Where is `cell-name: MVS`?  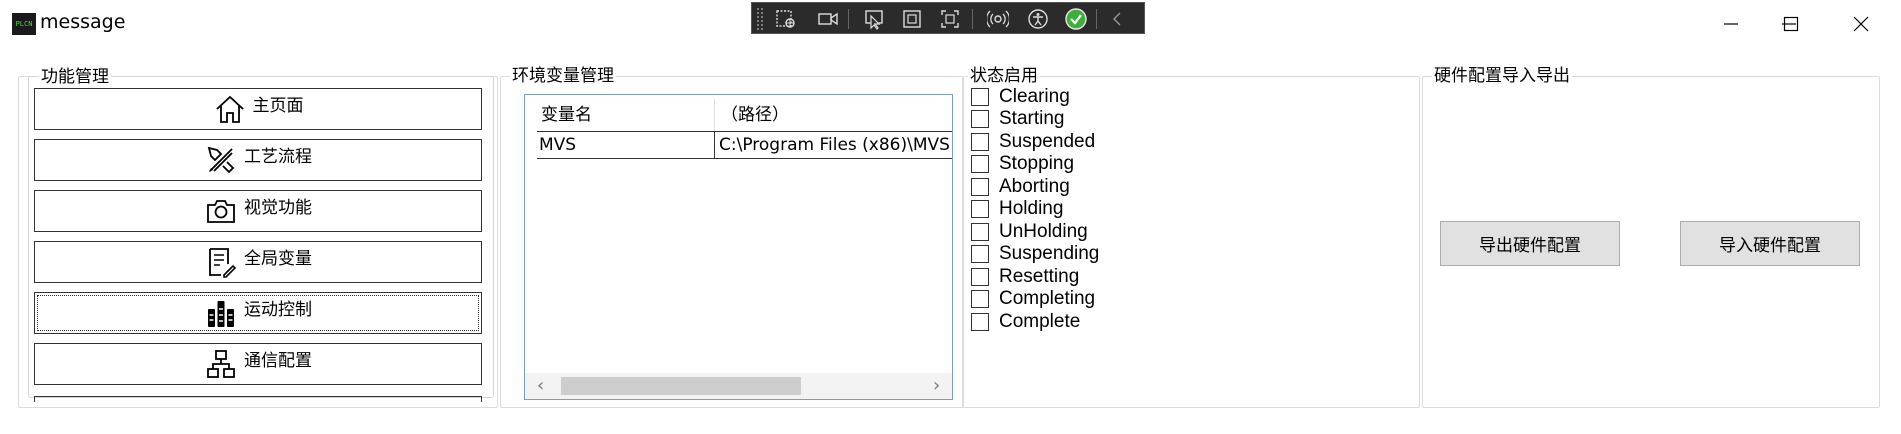
cell-name: MVS is located at coordinates (626, 145).